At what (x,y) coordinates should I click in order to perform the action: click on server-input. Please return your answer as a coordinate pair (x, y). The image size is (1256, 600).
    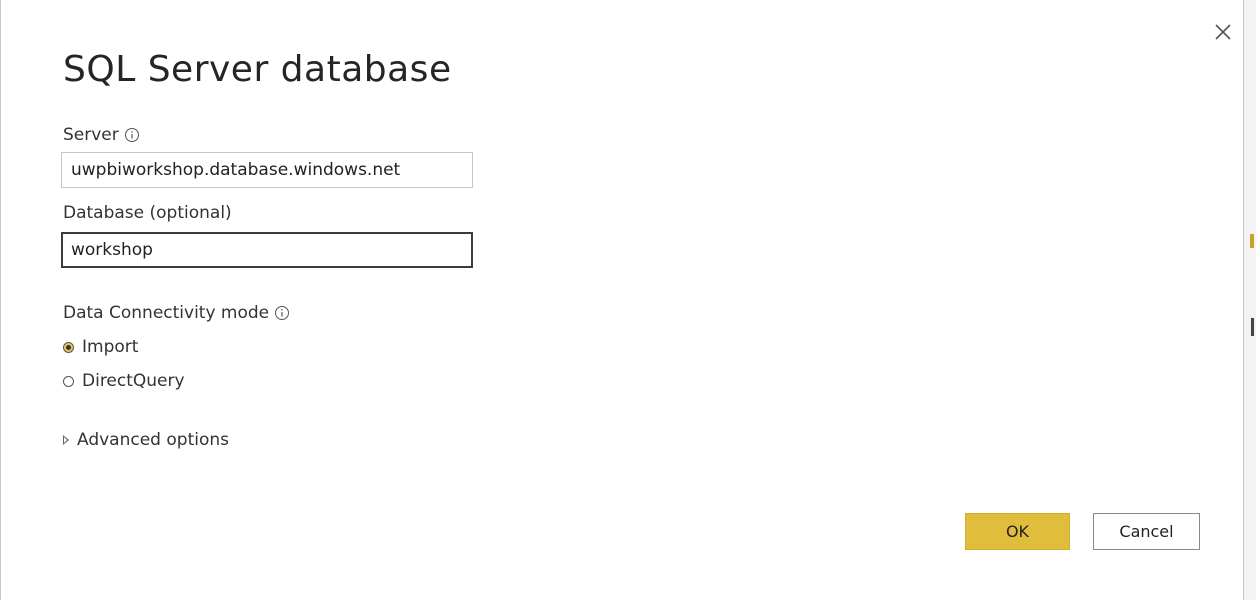
    Looking at the image, I should click on (267, 170).